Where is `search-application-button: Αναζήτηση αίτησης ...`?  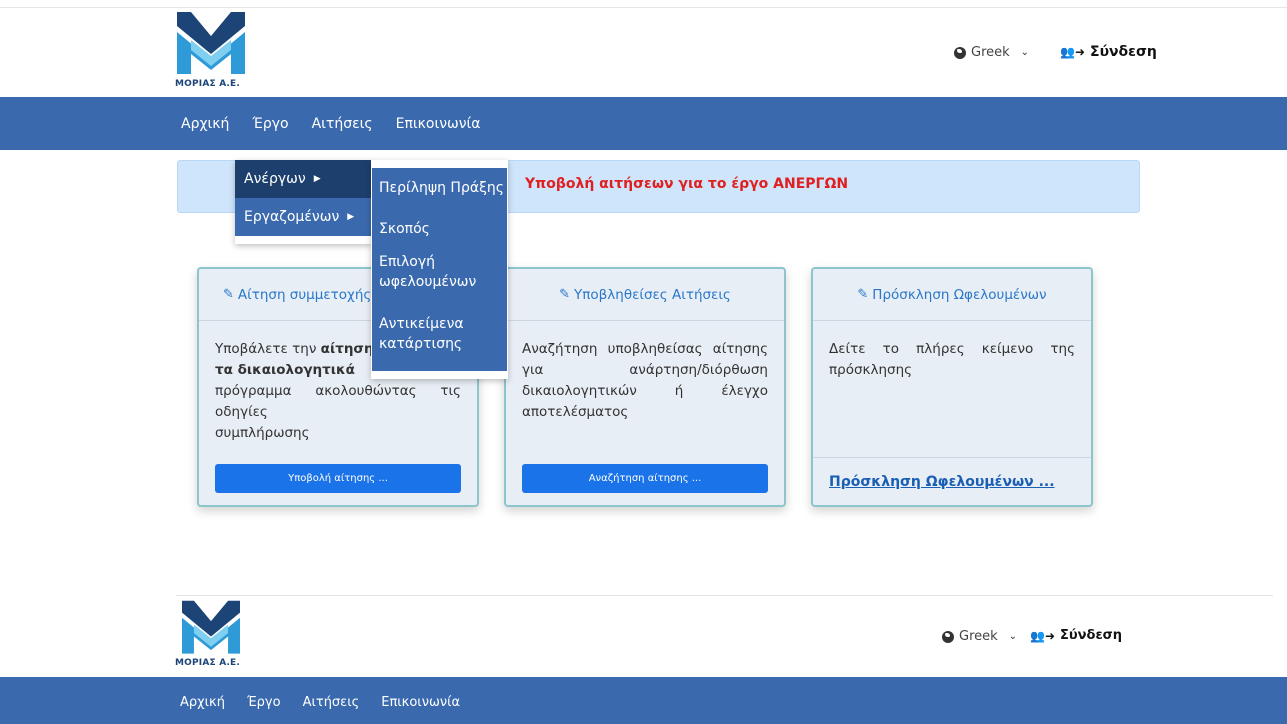
search-application-button: Αναζήτηση αίτησης ... is located at coordinates (645, 478).